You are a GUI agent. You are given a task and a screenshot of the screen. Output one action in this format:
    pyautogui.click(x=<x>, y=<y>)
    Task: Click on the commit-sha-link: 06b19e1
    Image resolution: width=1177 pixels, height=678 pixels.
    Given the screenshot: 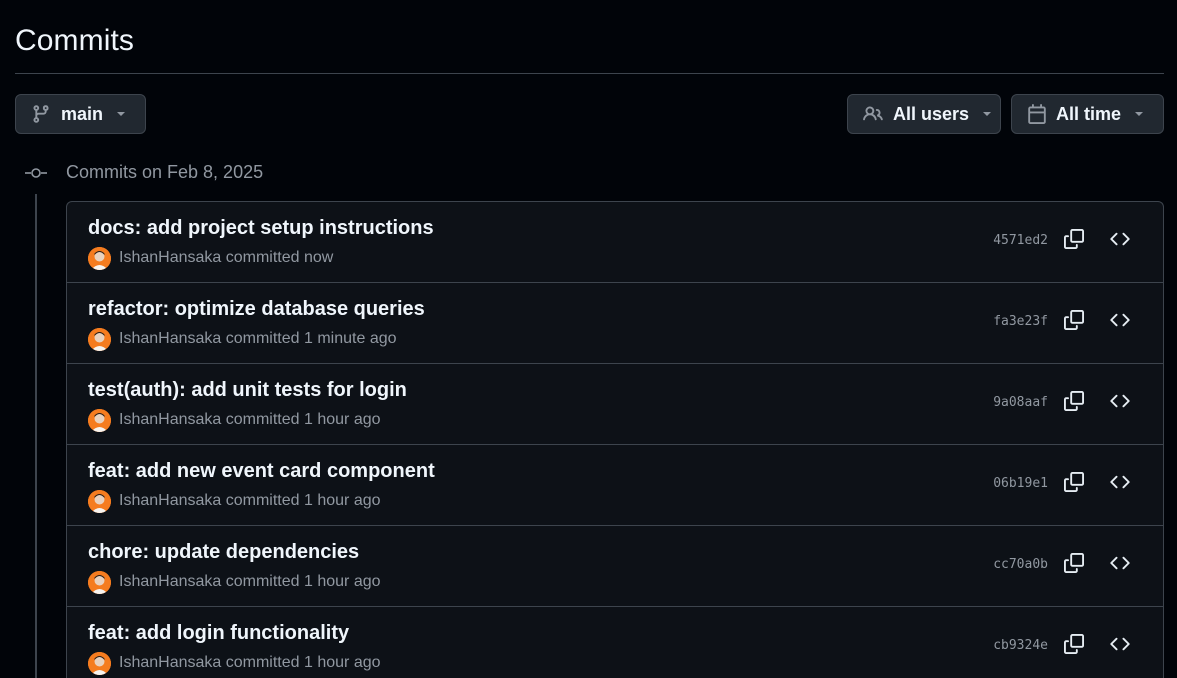 What is the action you would take?
    pyautogui.click(x=1020, y=483)
    